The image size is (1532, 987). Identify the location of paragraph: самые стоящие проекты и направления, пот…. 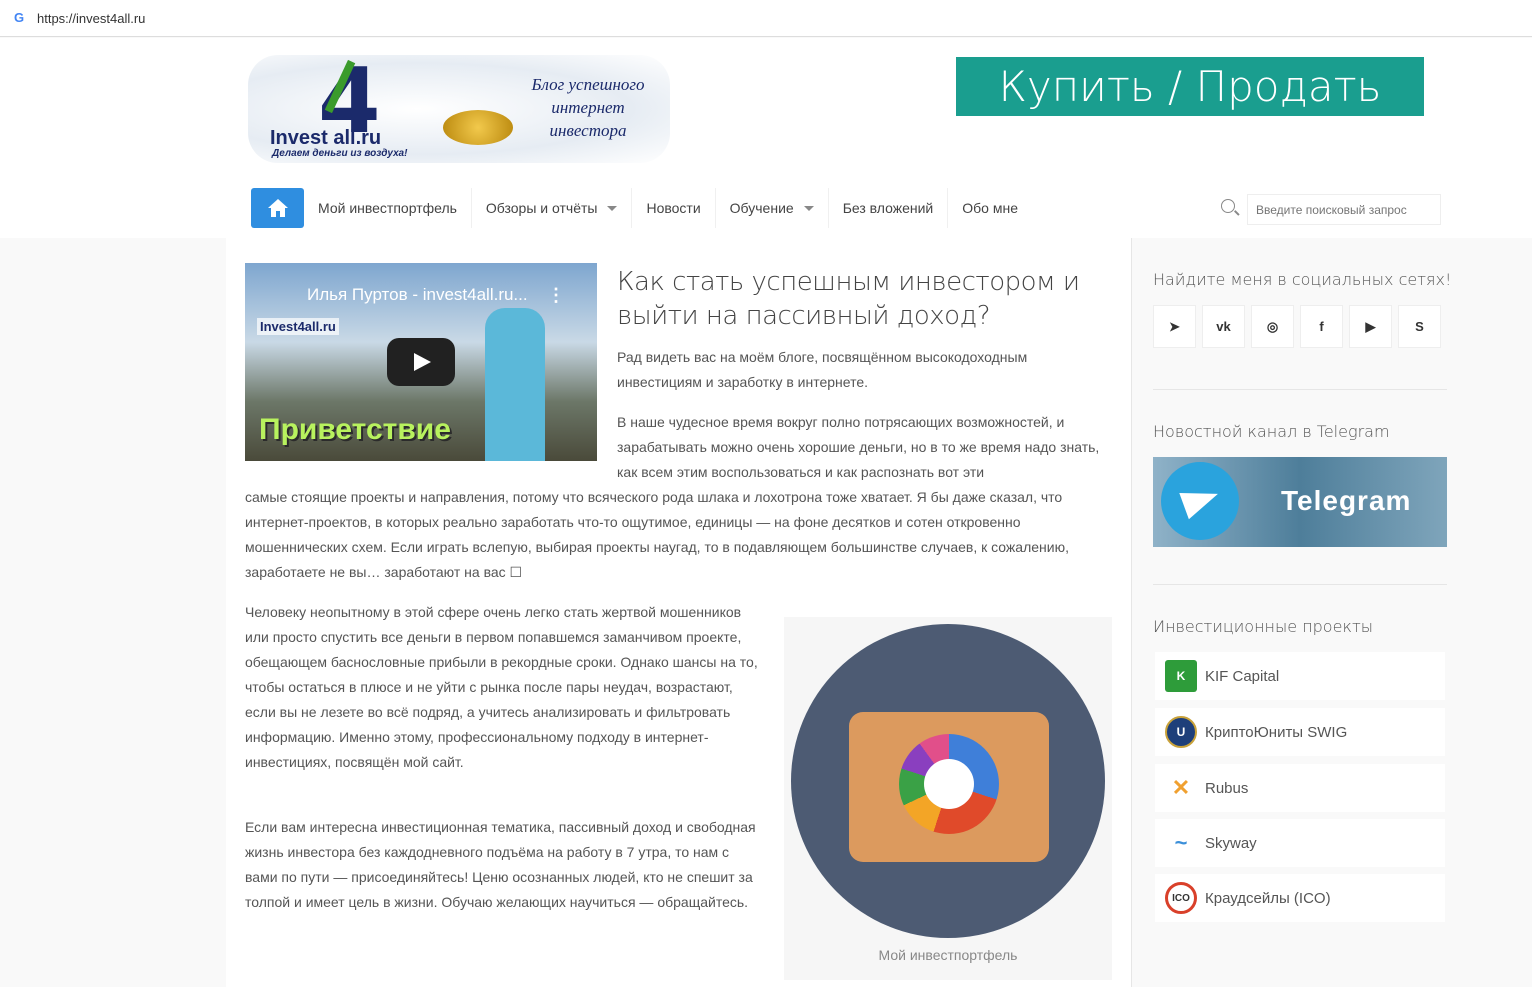
(657, 534).